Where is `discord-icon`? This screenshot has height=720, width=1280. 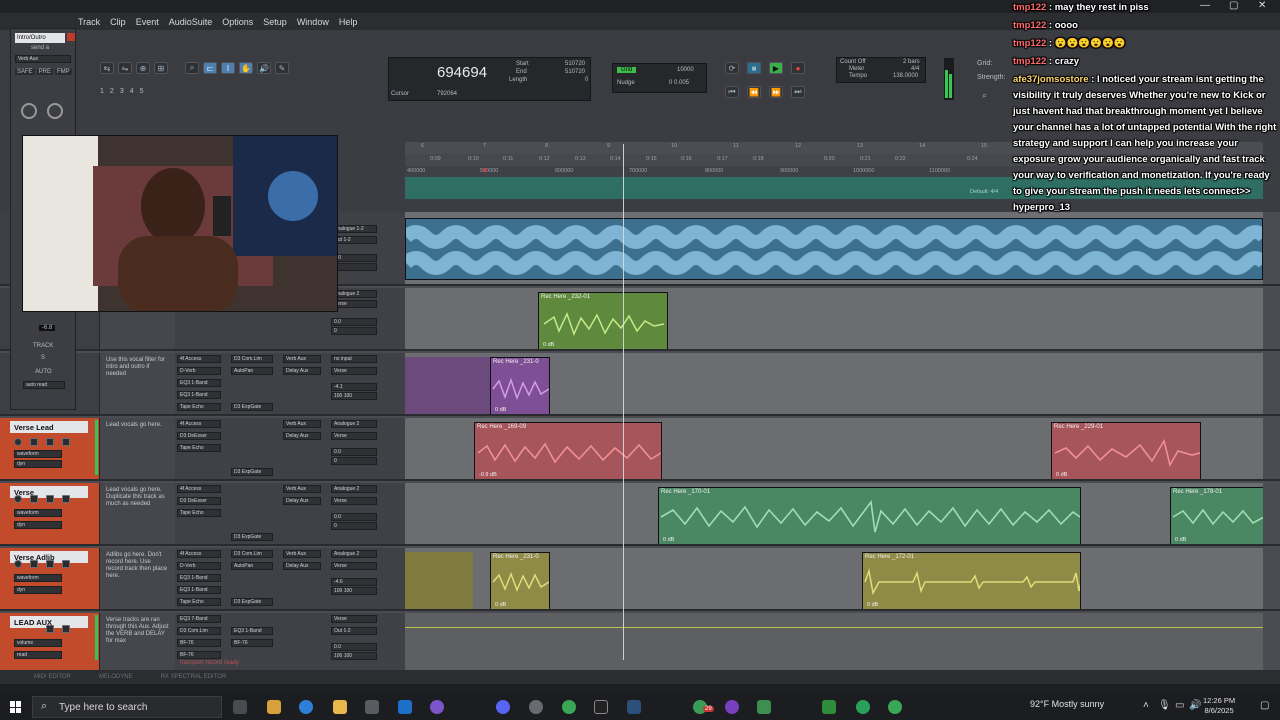
discord-icon is located at coordinates (503, 707).